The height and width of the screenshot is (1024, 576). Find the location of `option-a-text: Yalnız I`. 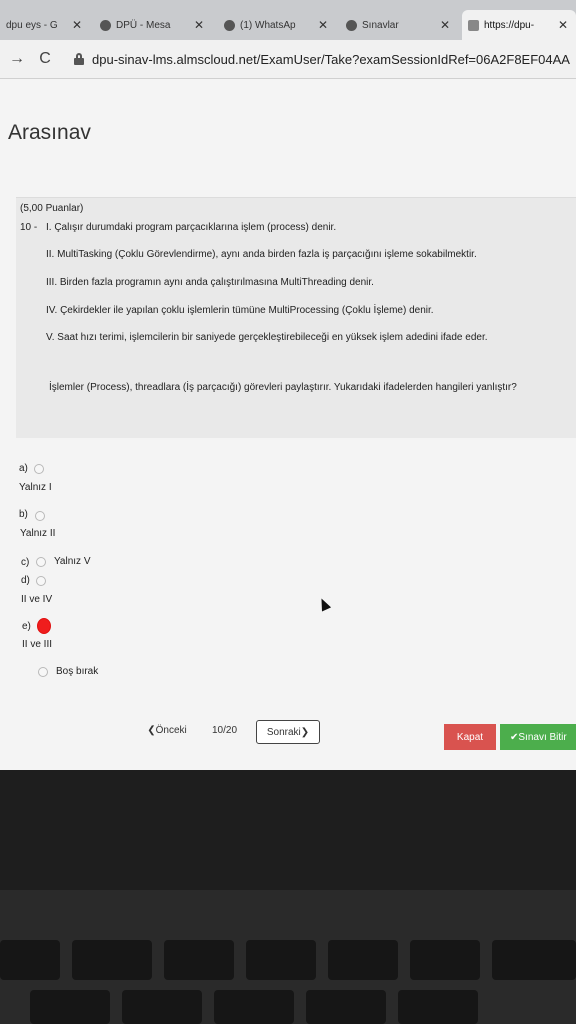

option-a-text: Yalnız I is located at coordinates (35, 487).